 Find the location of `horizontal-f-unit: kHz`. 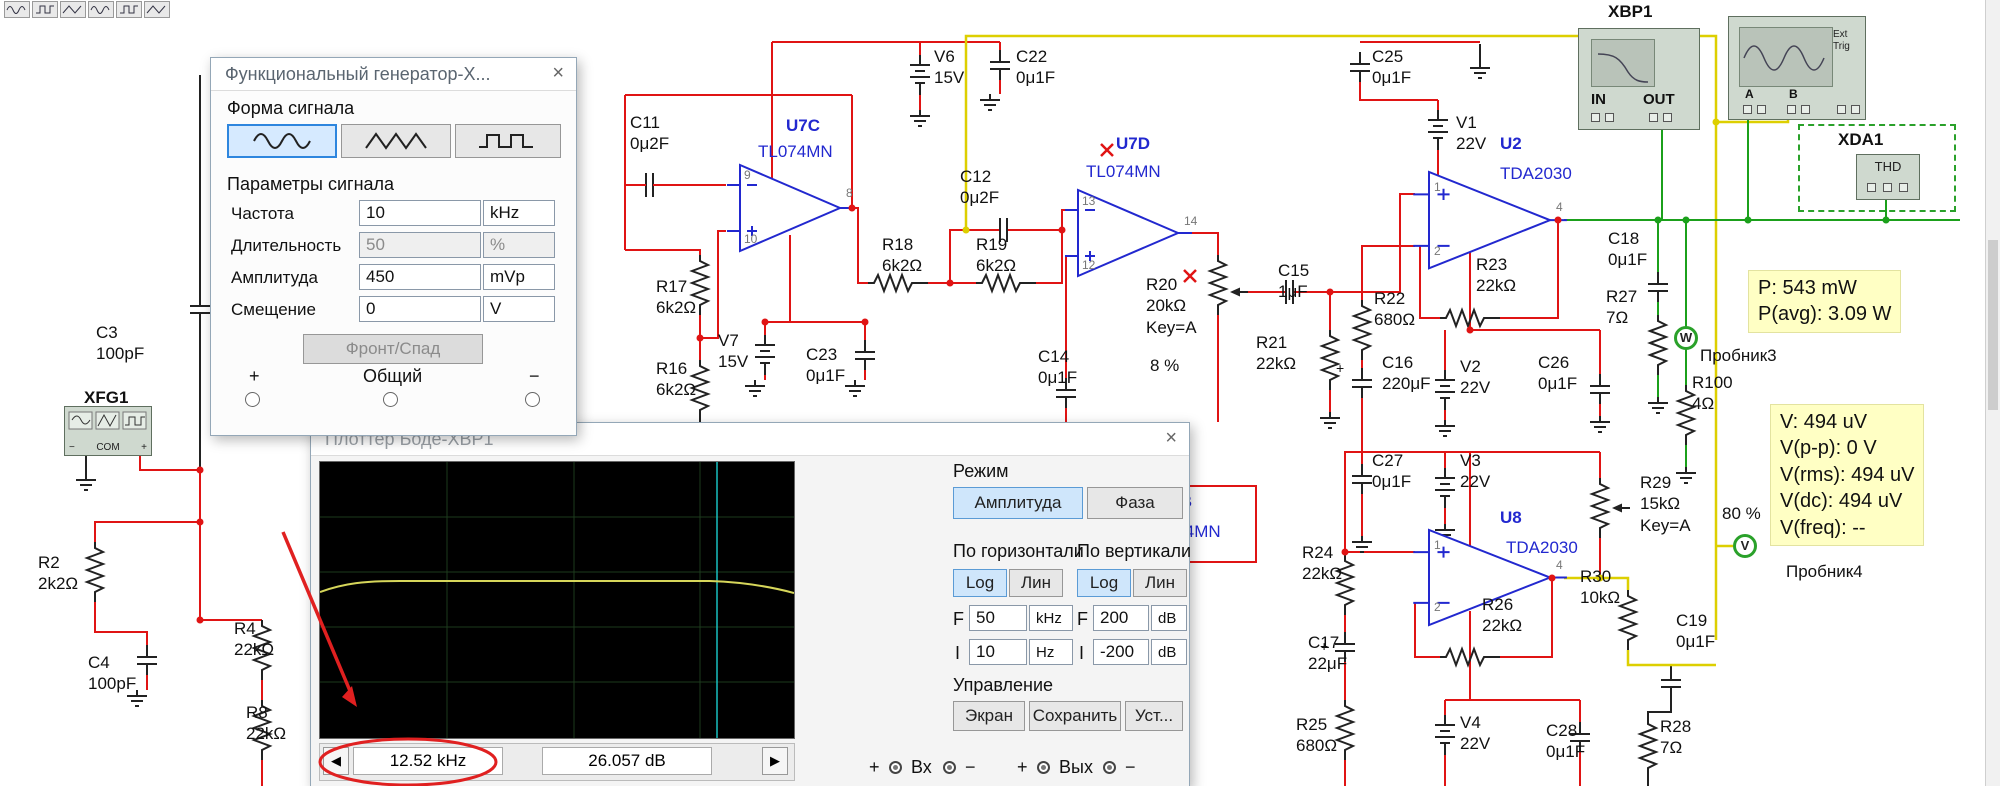

horizontal-f-unit: kHz is located at coordinates (1051, 618).